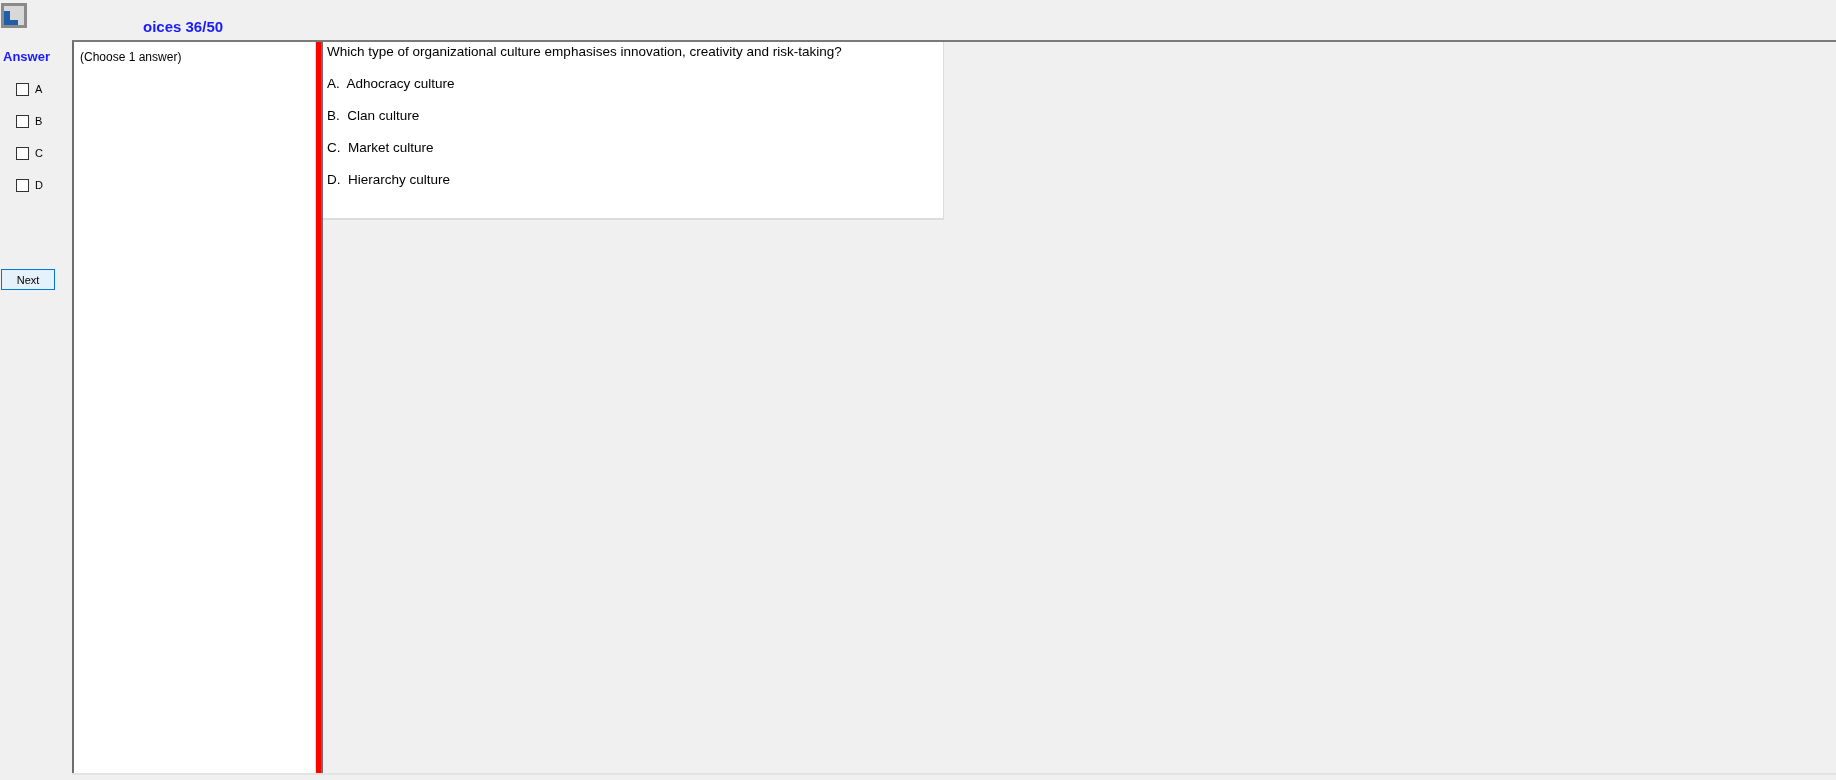  What do you see at coordinates (14, 15) in the screenshot?
I see `app-icon` at bounding box center [14, 15].